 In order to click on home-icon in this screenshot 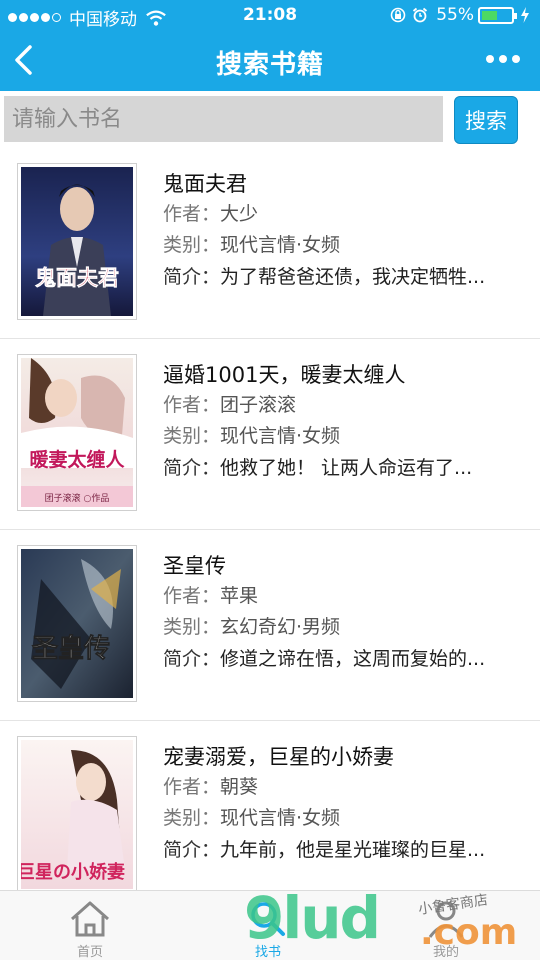, I will do `click(90, 919)`.